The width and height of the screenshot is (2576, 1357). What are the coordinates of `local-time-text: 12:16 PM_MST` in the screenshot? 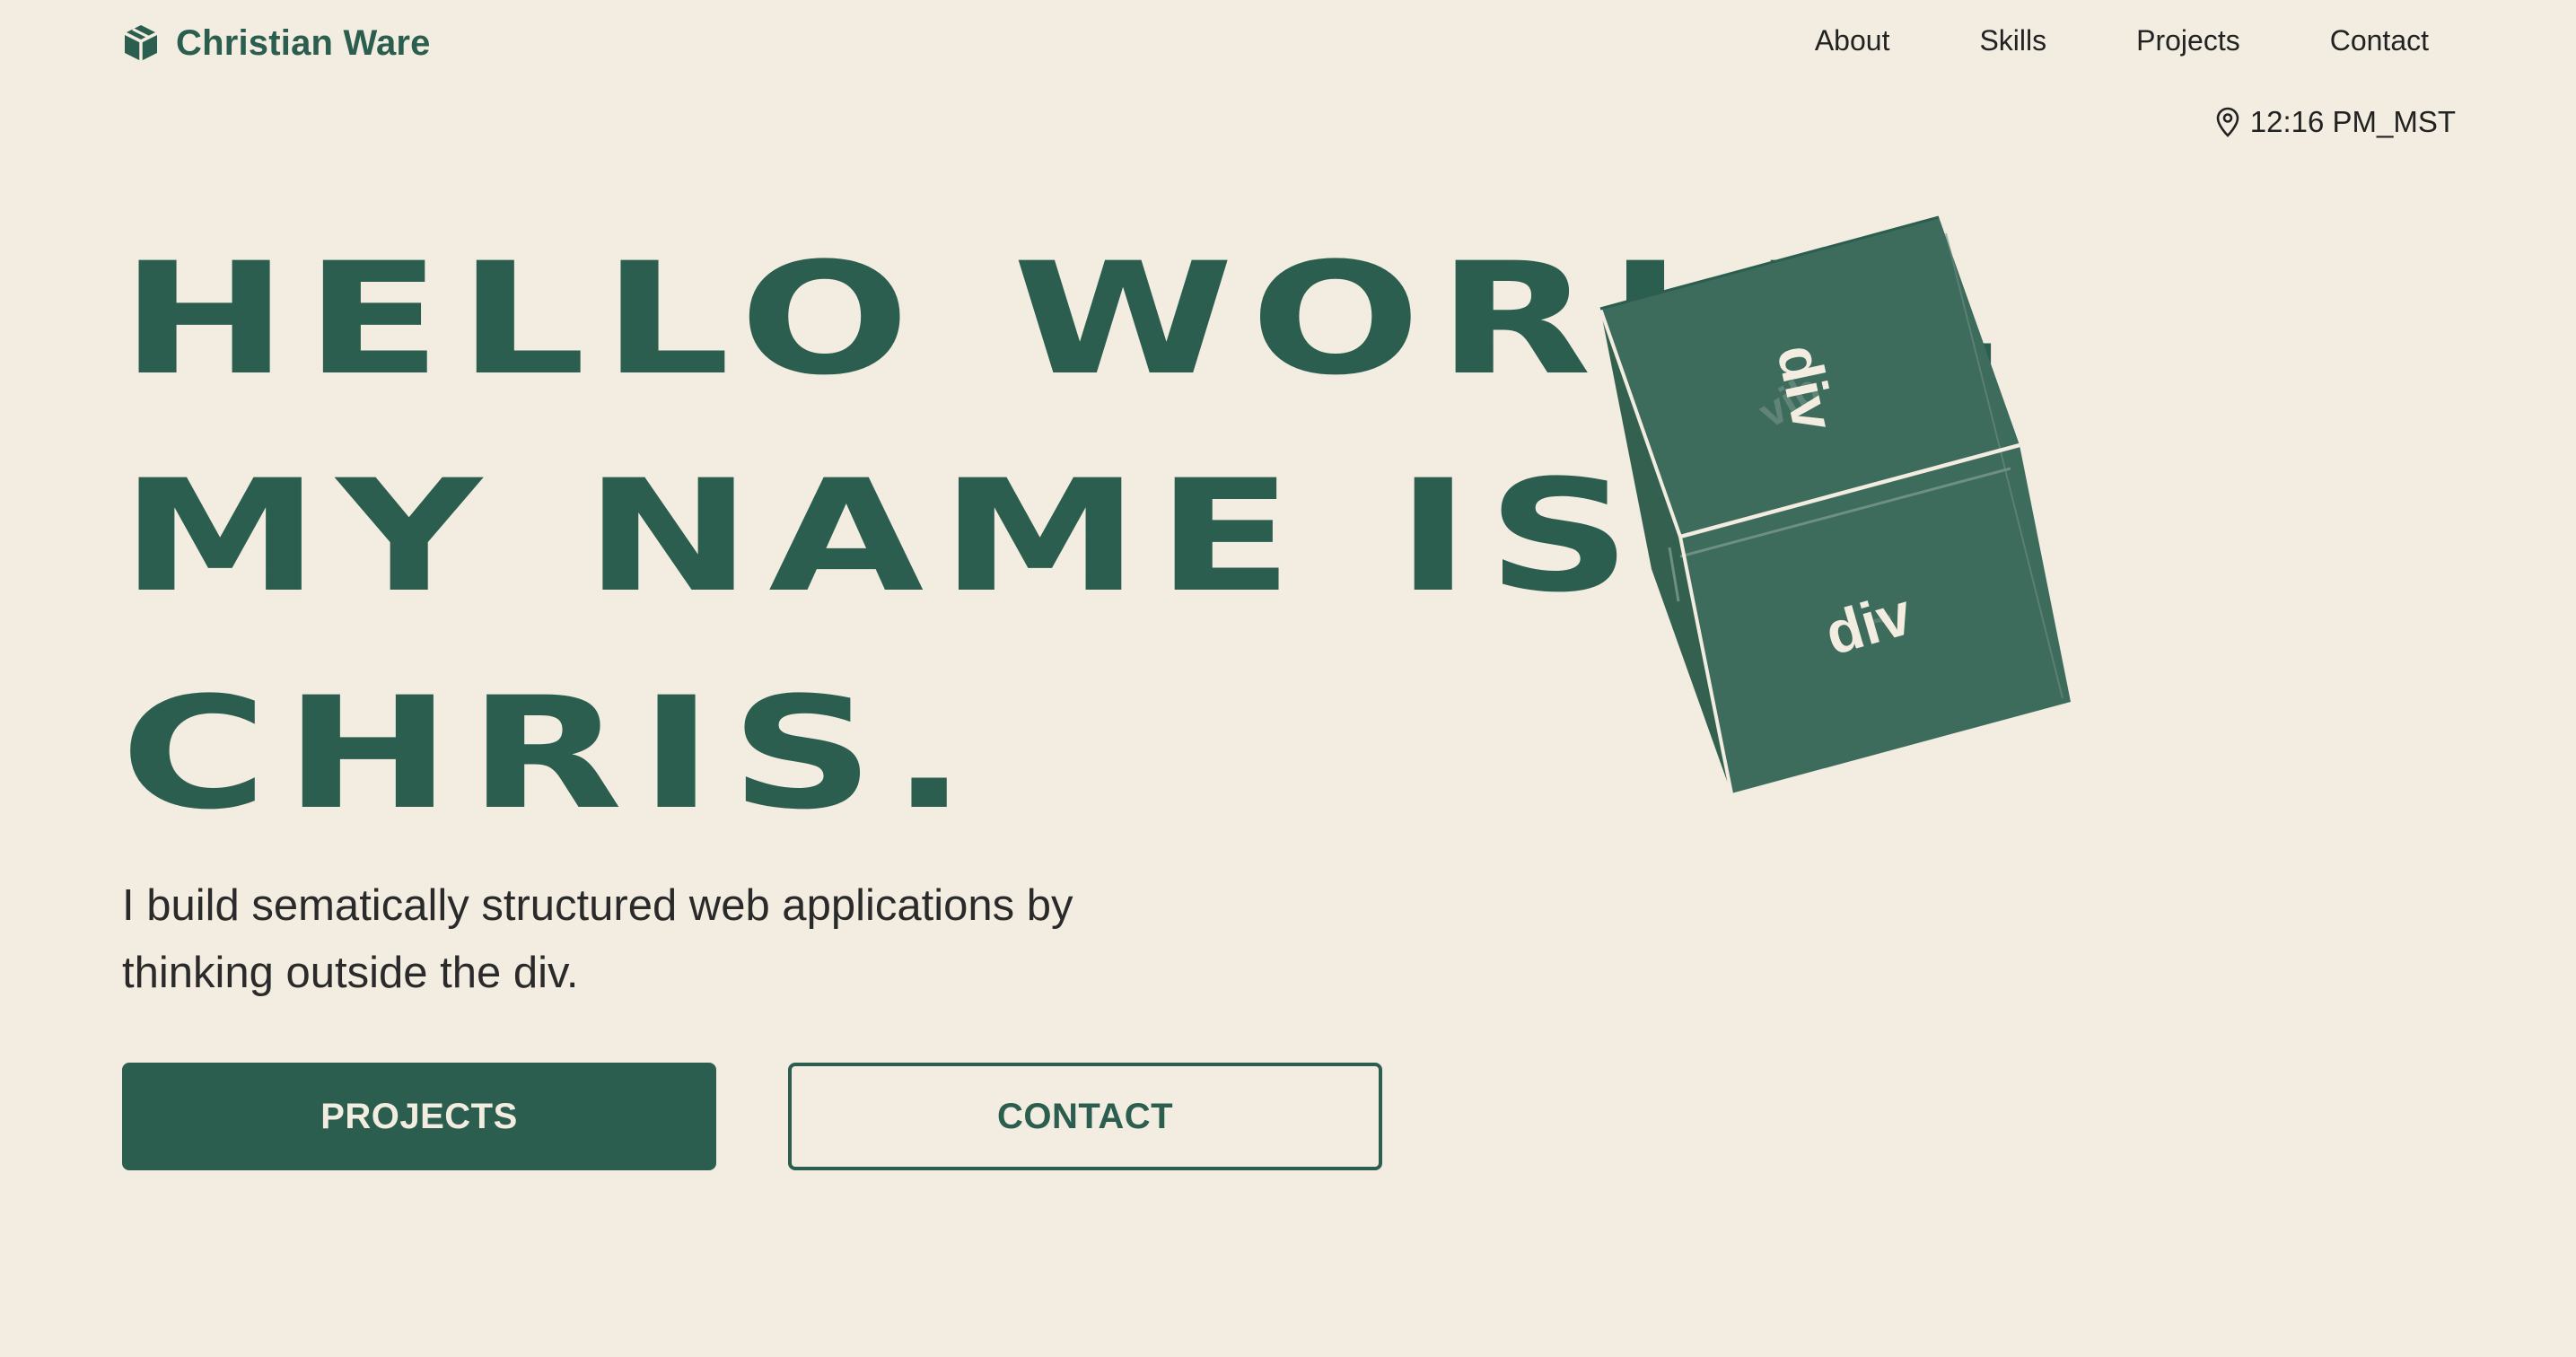 It's located at (2352, 121).